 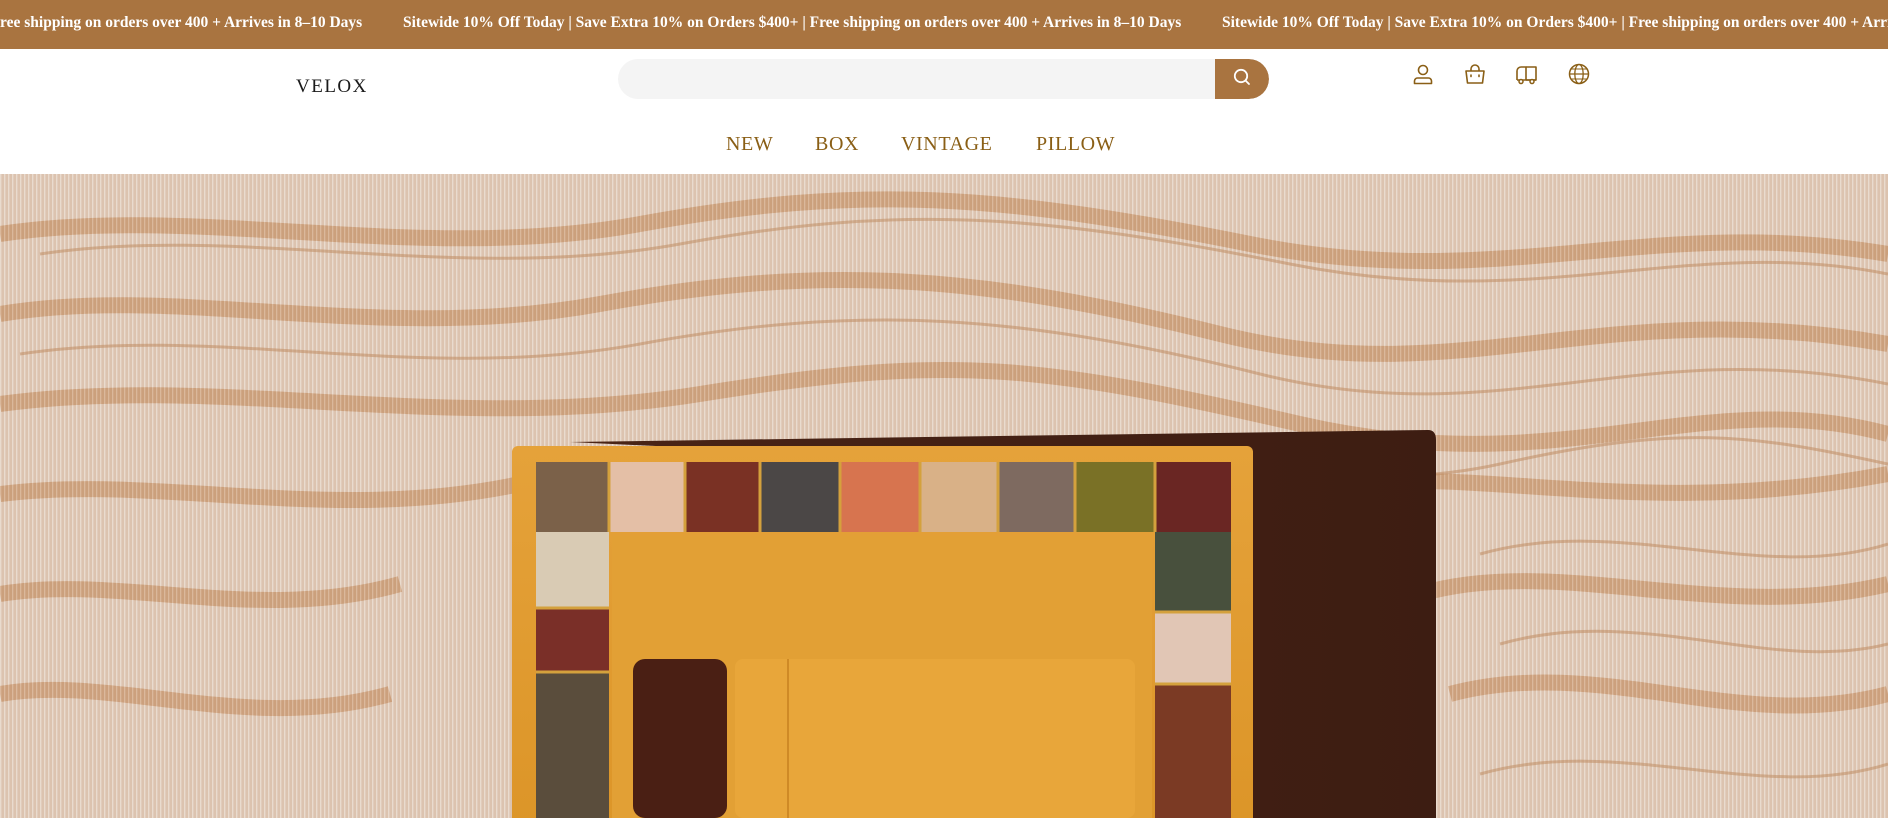 I want to click on site-logo: VELOX, so click(x=332, y=87).